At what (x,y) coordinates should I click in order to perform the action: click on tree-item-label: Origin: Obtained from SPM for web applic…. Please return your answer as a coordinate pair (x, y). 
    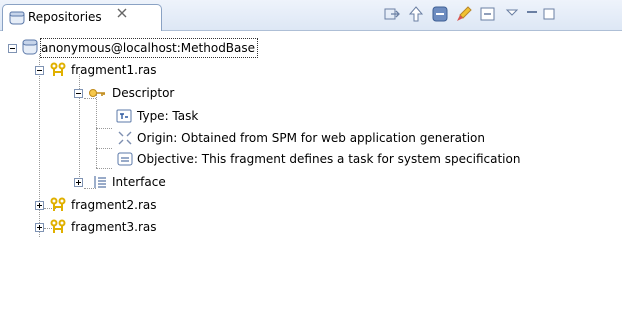
    Looking at the image, I should click on (311, 138).